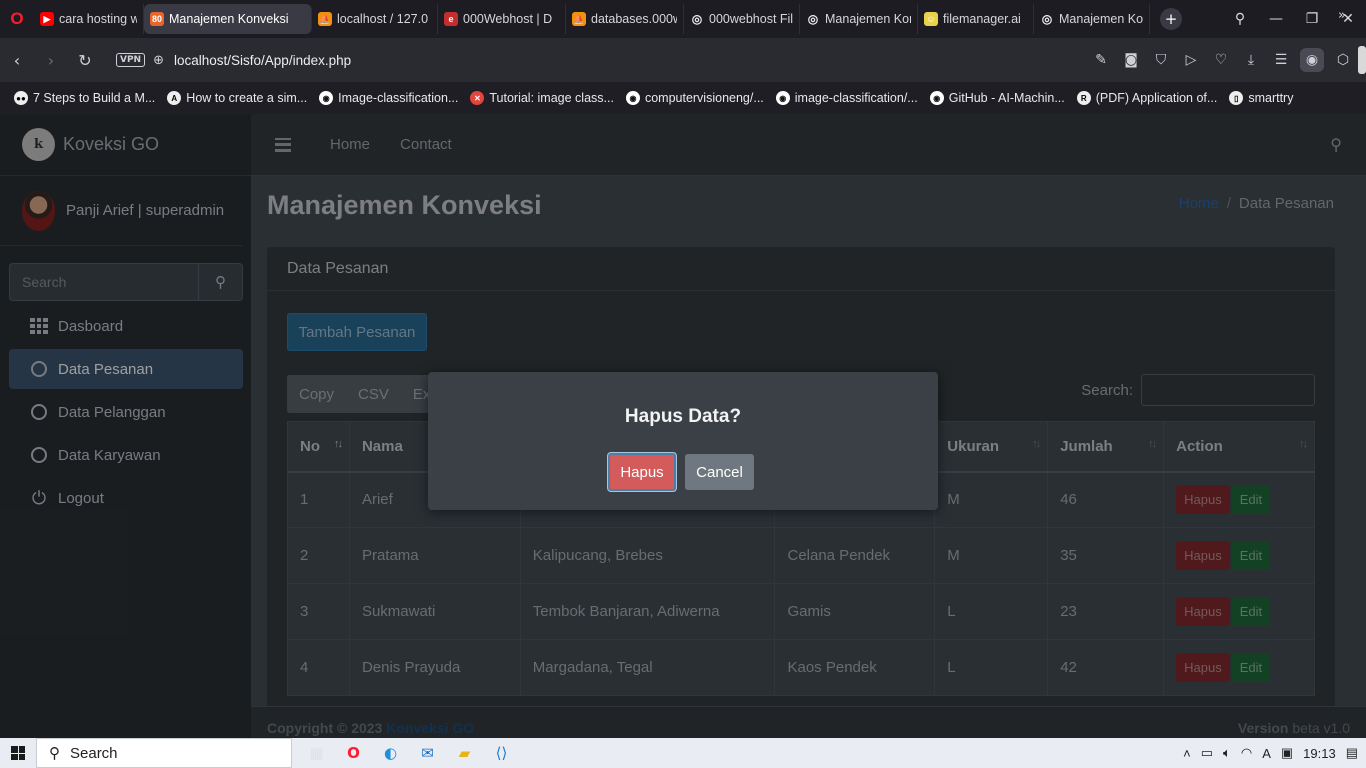  Describe the element at coordinates (131, 60) in the screenshot. I see `vpn-badge: VPN` at that location.